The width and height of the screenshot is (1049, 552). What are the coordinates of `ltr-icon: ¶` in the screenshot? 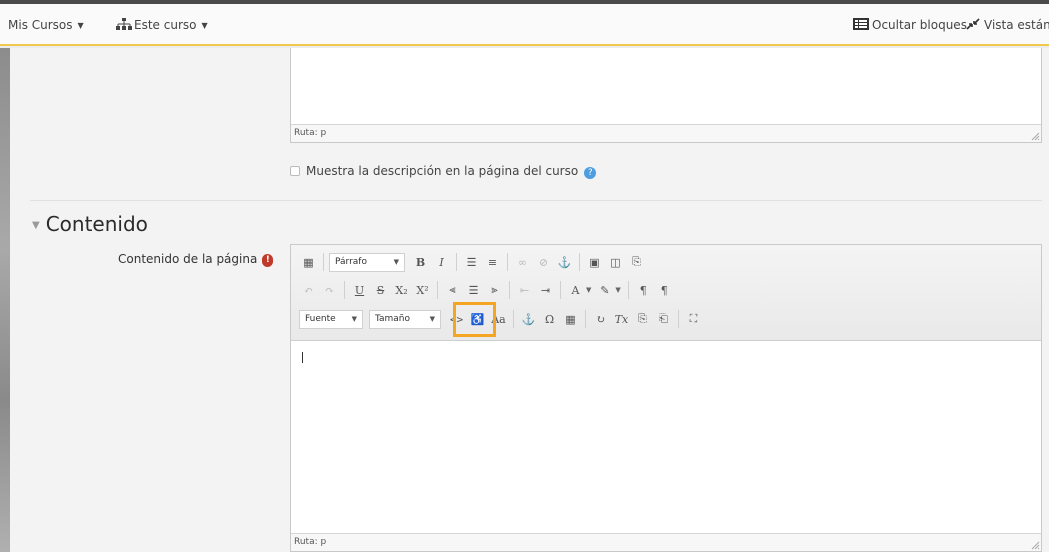 It's located at (643, 290).